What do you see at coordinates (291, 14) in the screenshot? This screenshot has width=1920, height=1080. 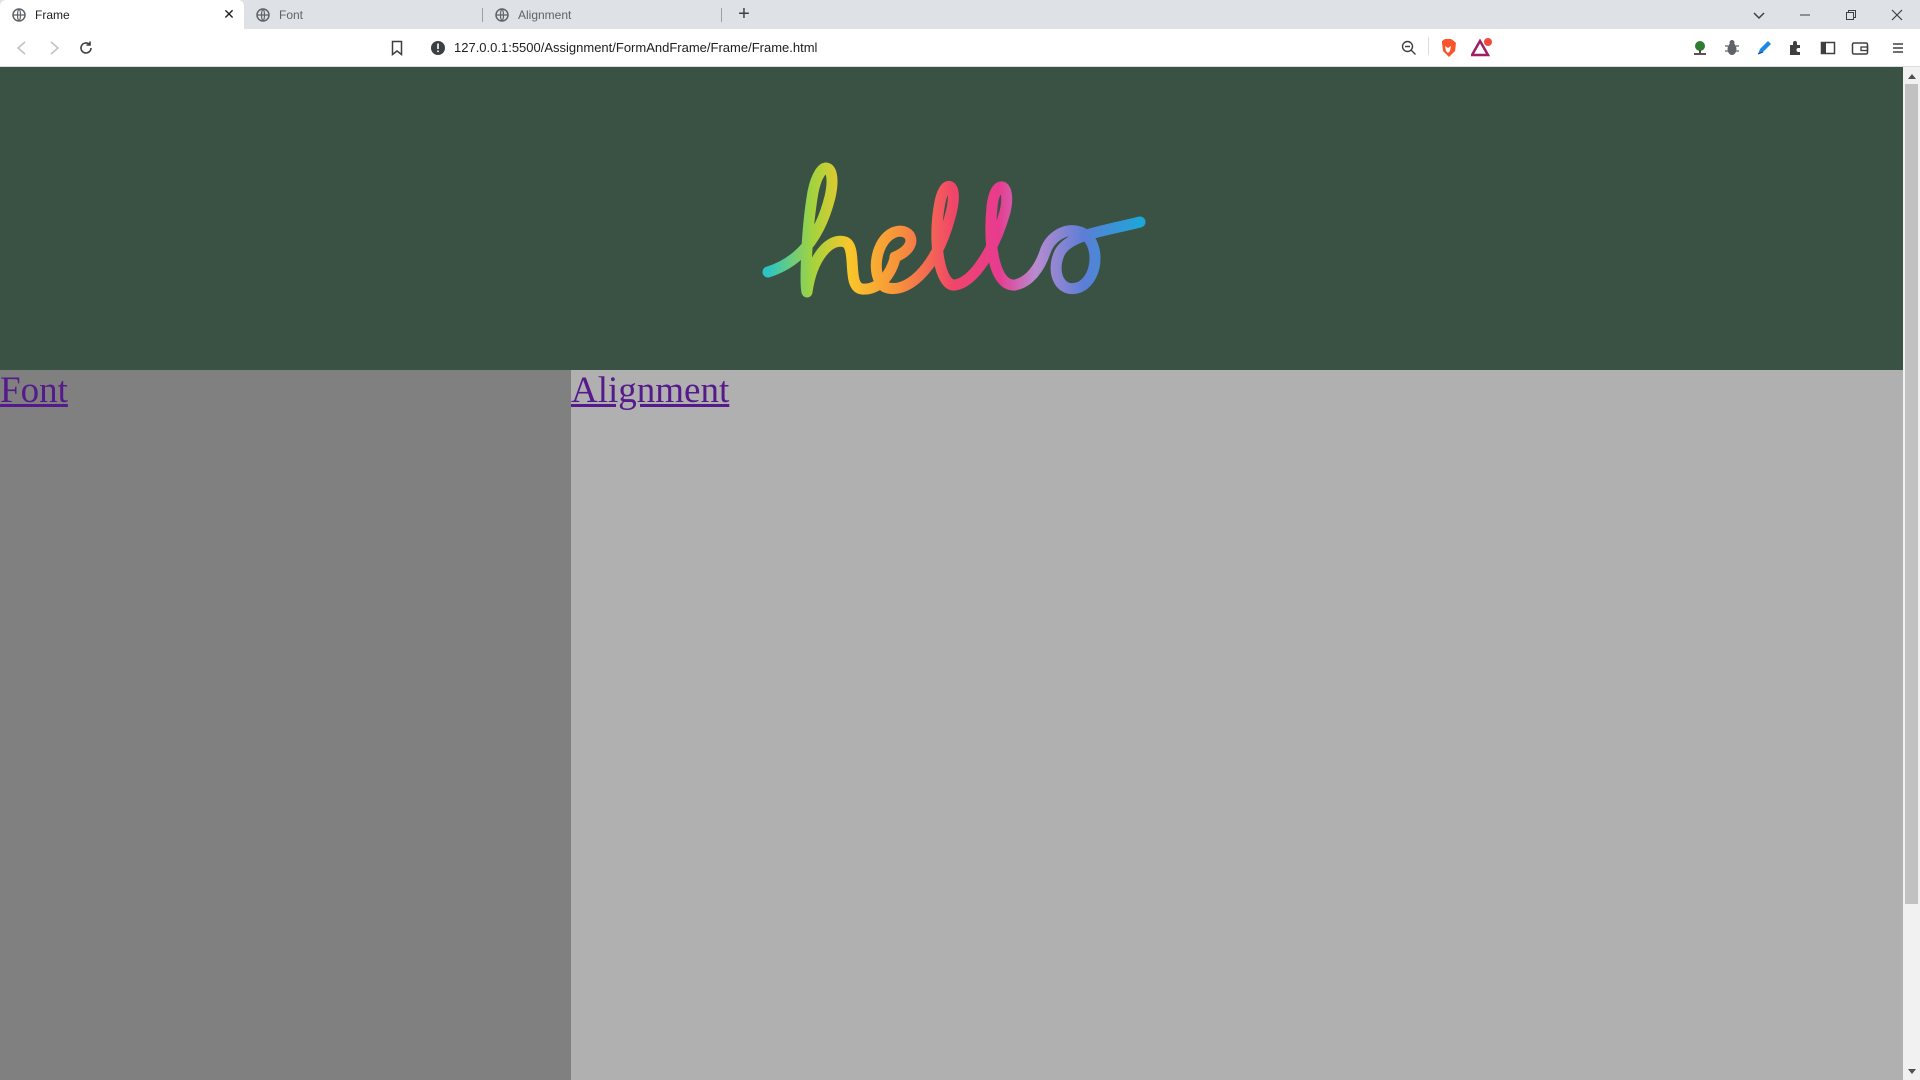 I see `tab-title: Font` at bounding box center [291, 14].